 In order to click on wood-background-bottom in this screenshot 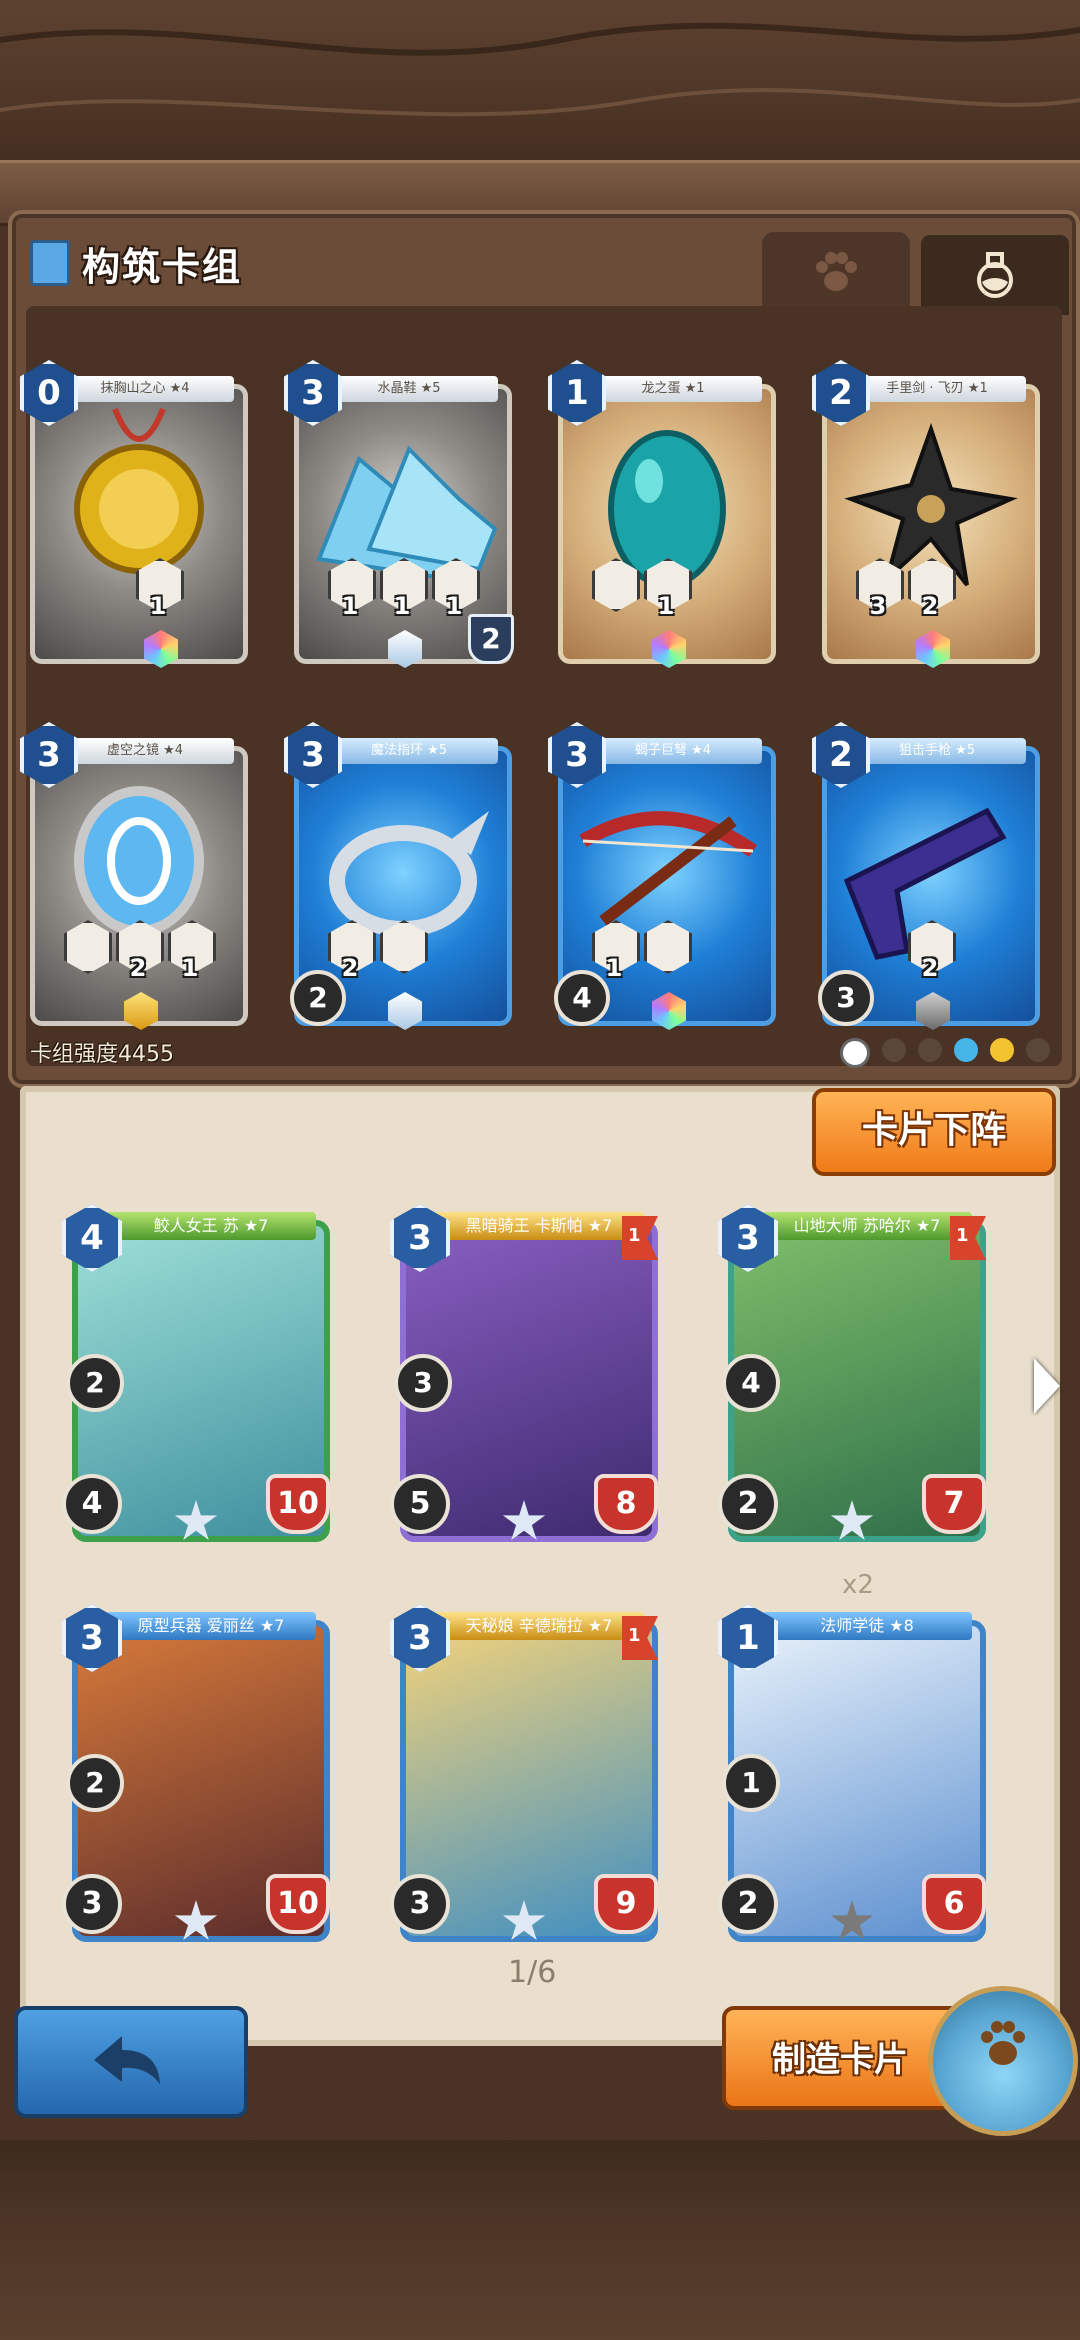, I will do `click(540, 2240)`.